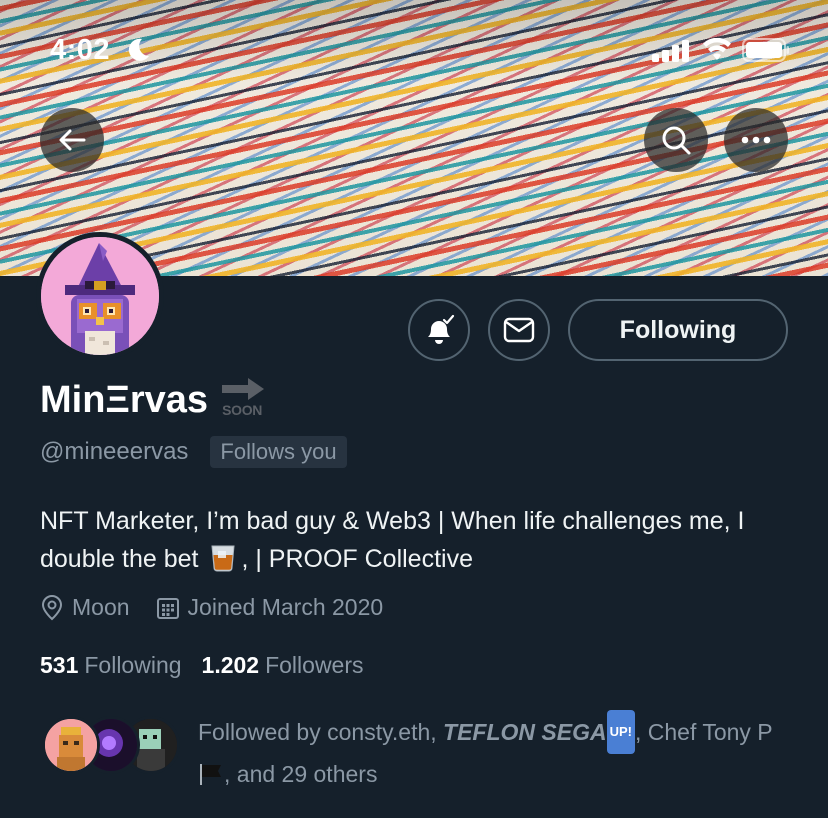  I want to click on more-button, so click(756, 140).